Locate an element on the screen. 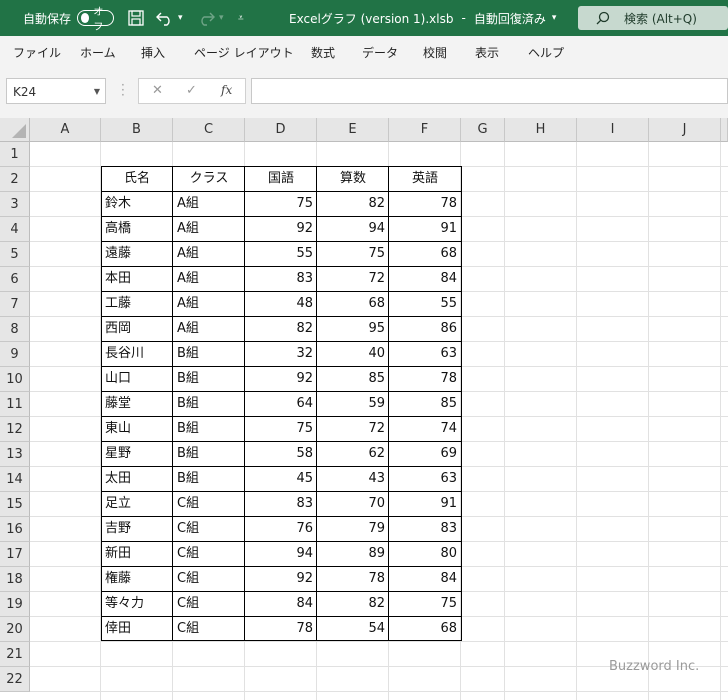  row-header-16: 16 is located at coordinates (15, 529).